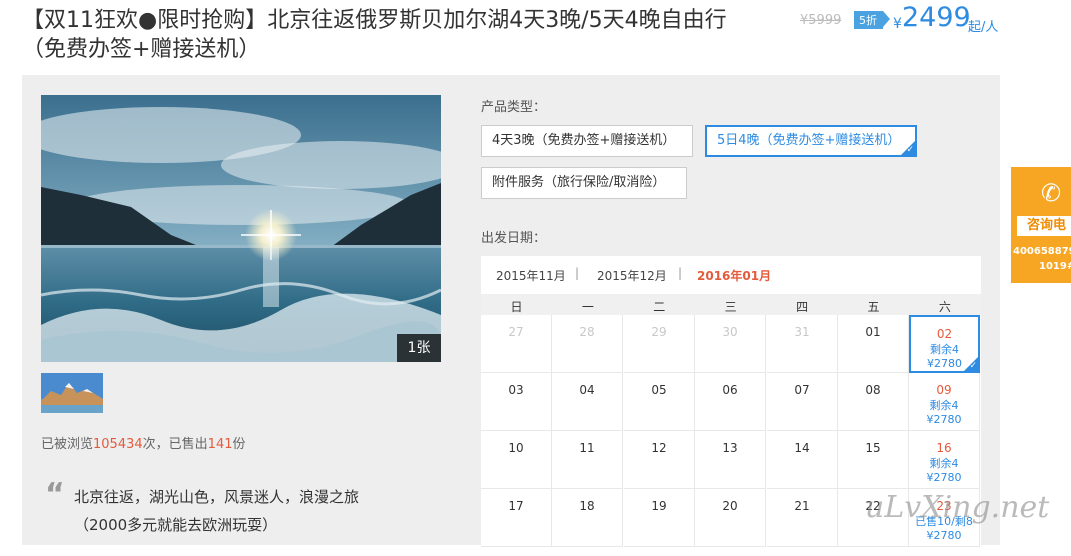 The height and width of the screenshot is (556, 1071). I want to click on stats-suffix: 份, so click(239, 444).